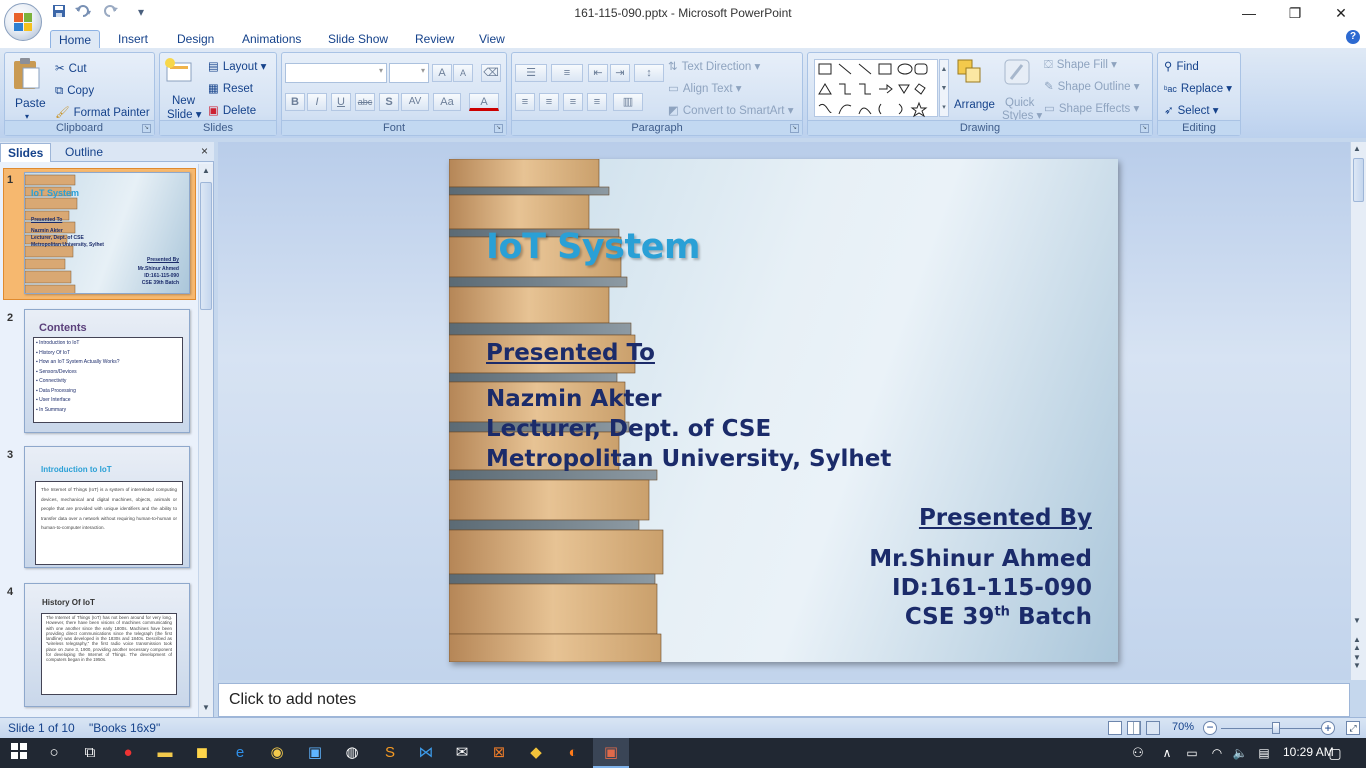 Image resolution: width=1366 pixels, height=768 pixels. What do you see at coordinates (573, 399) in the screenshot?
I see `presenter-name: Nazmin Akter` at bounding box center [573, 399].